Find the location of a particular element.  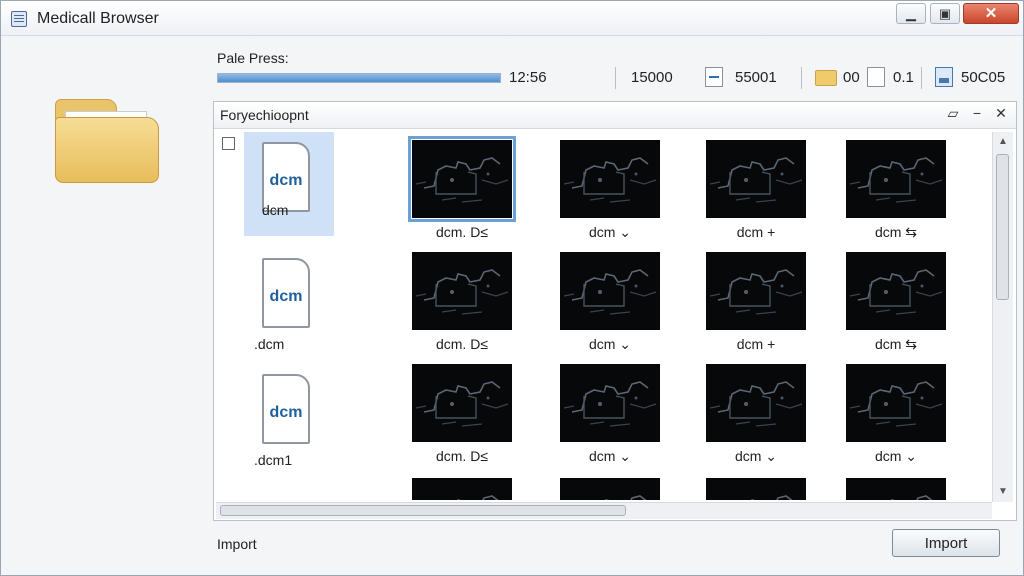

folder-icon is located at coordinates (108, 139).